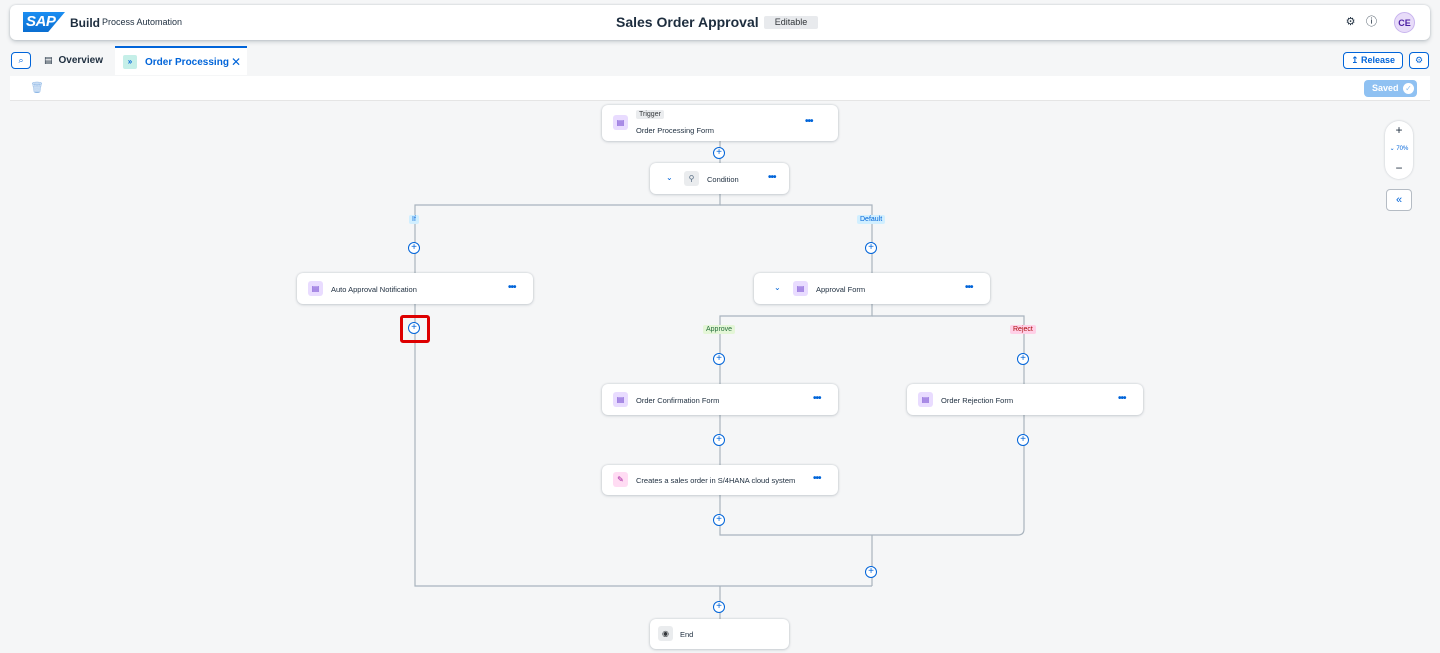 This screenshot has width=1440, height=653. What do you see at coordinates (720, 123) in the screenshot?
I see `trigger-node: ▤ Trigger Order Processing Form •••` at bounding box center [720, 123].